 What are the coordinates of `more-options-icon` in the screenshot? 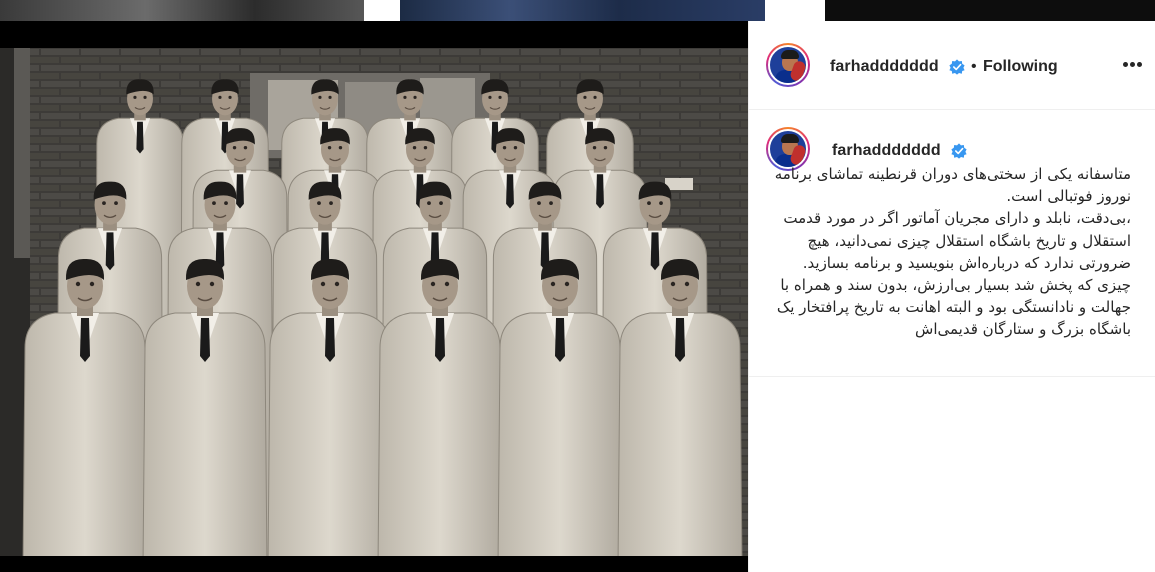 It's located at (1135, 65).